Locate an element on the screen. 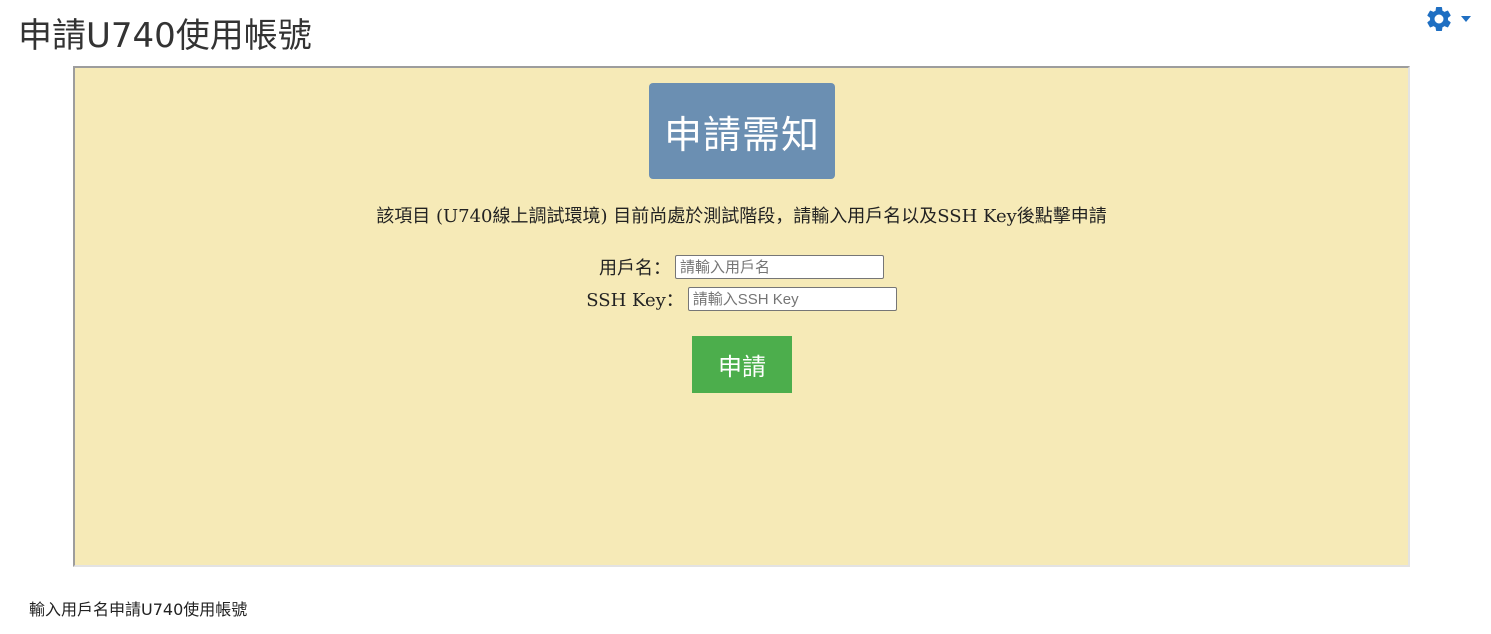 This screenshot has width=1491, height=634. caret-down-icon is located at coordinates (1466, 19).